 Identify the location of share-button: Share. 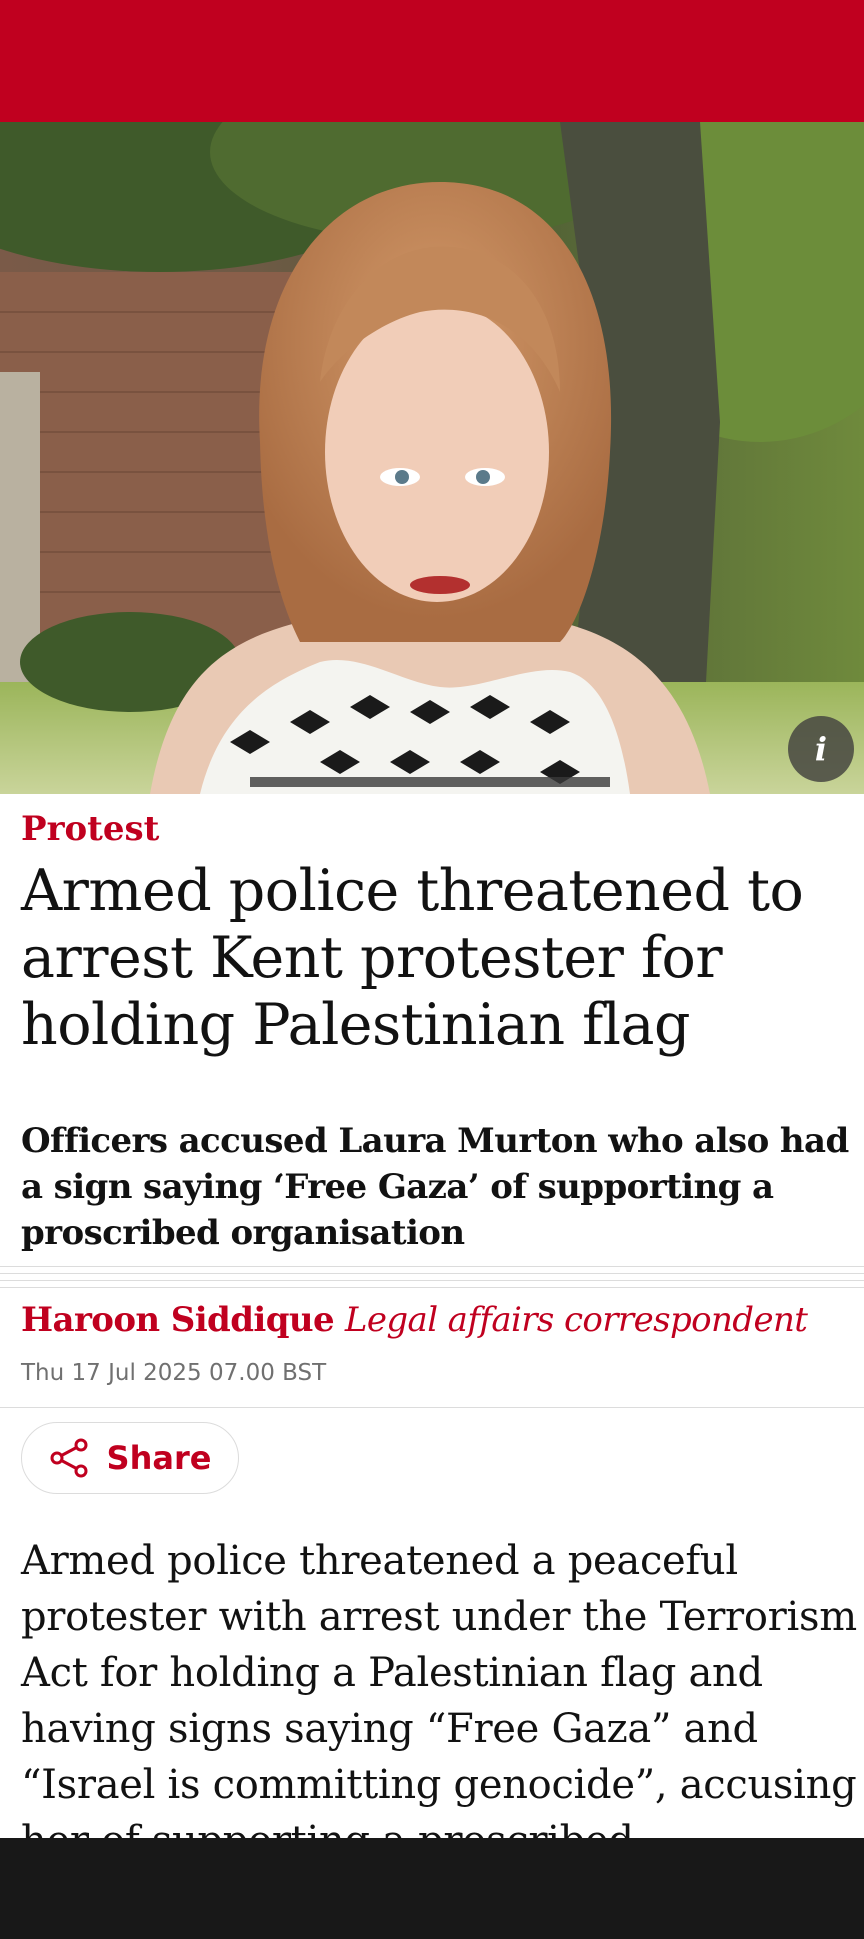
(130, 1458).